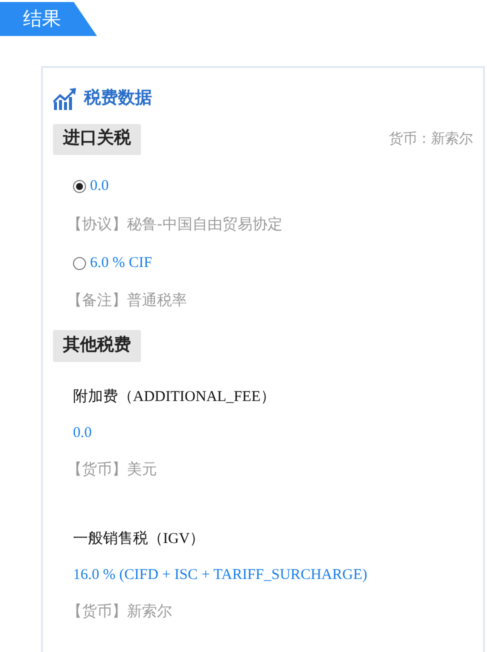  I want to click on rate-option: 0.0, so click(91, 186).